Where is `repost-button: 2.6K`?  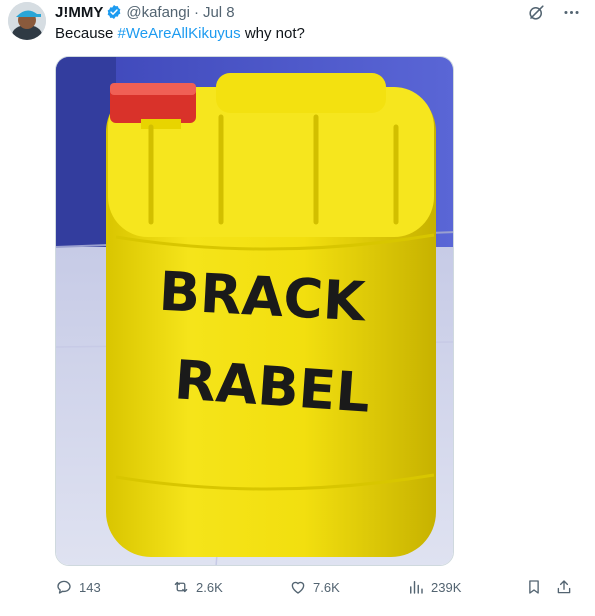 repost-button: 2.6K is located at coordinates (197, 587).